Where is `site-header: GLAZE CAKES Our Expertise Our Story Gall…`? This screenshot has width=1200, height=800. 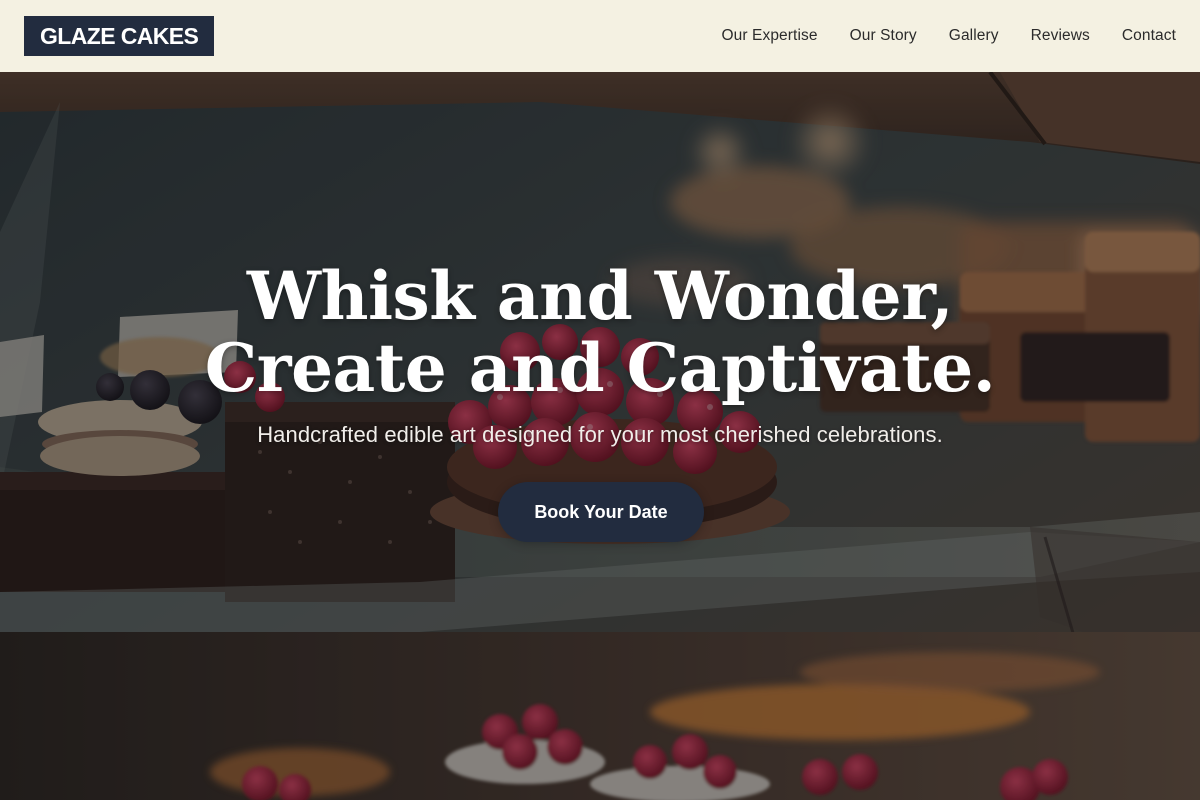
site-header: GLAZE CAKES Our Expertise Our Story Gall… is located at coordinates (600, 36).